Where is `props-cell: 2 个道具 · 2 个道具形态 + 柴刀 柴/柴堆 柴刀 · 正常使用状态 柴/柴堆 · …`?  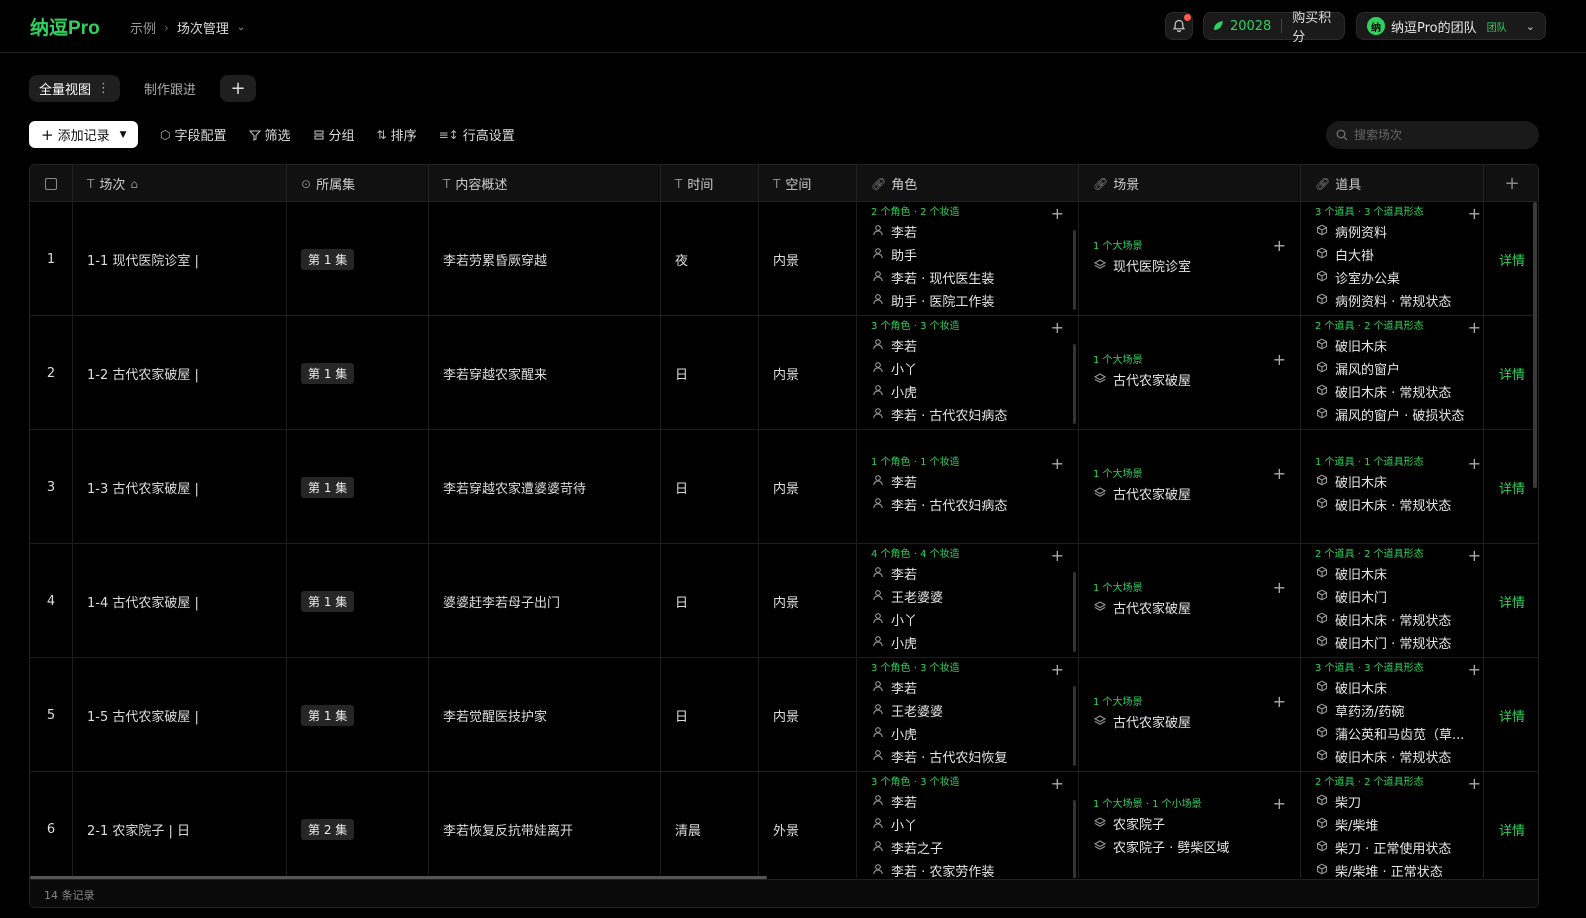 props-cell: 2 个道具 · 2 个道具形态 + 柴刀 柴/柴堆 柴刀 · 正常使用状态 柴/柴堆 · … is located at coordinates (1392, 825).